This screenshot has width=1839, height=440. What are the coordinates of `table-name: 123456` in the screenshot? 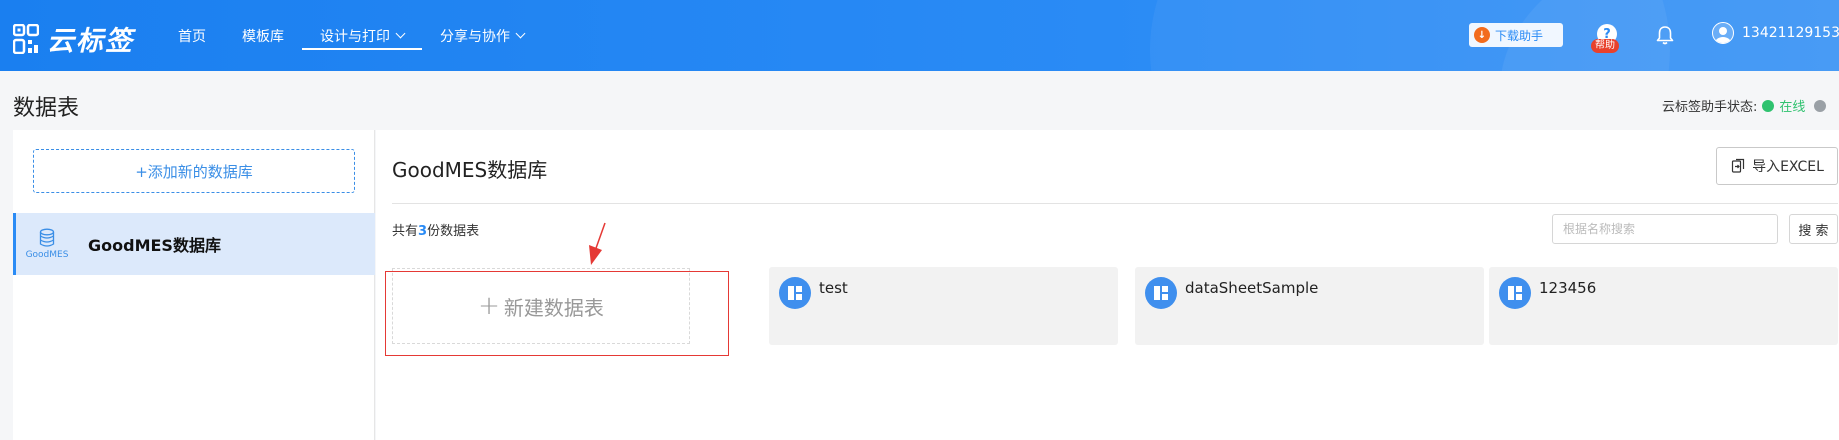 It's located at (1568, 288).